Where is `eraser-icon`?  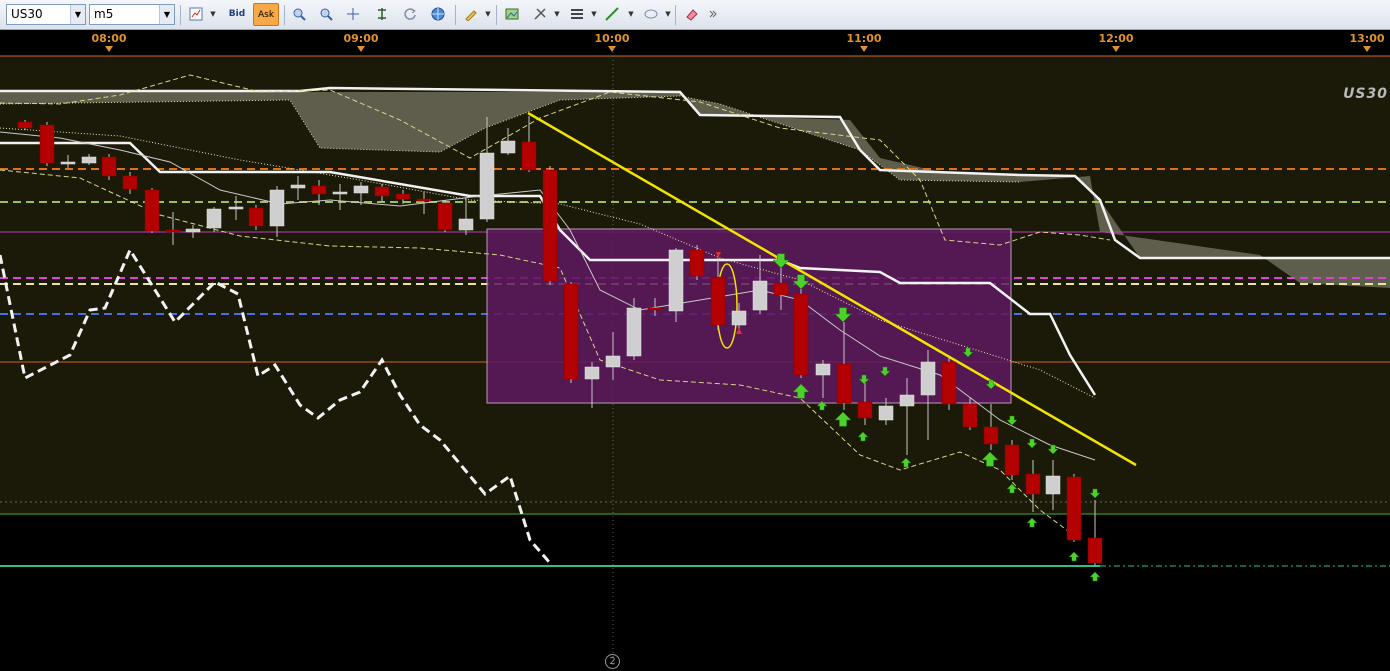 eraser-icon is located at coordinates (692, 15).